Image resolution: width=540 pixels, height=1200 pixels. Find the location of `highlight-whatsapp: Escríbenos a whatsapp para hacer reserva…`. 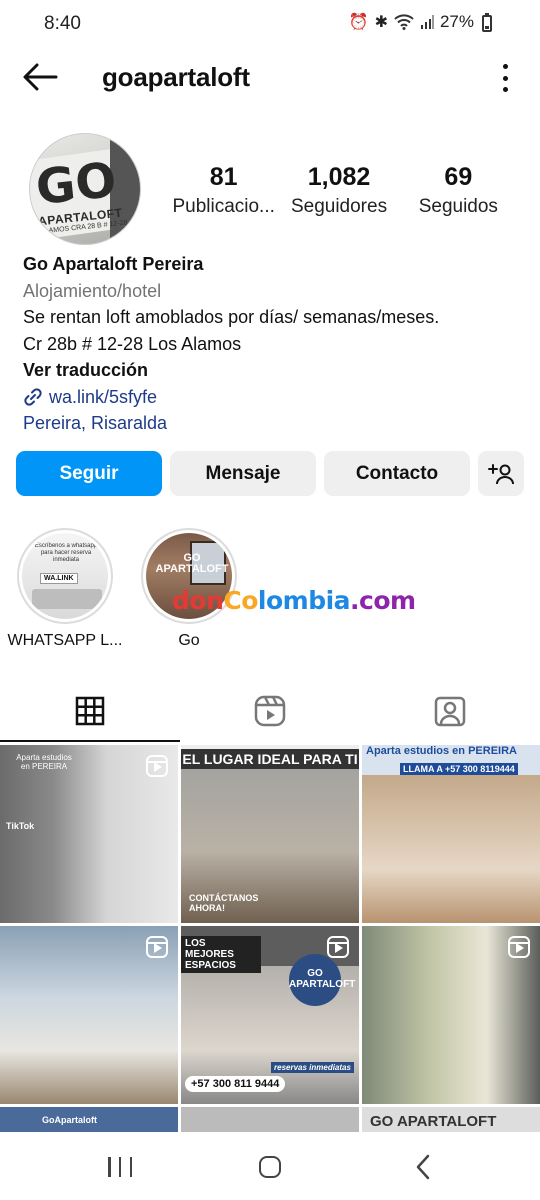

highlight-whatsapp: Escríbenos a whatsapp para hacer reserva… is located at coordinates (65, 589).